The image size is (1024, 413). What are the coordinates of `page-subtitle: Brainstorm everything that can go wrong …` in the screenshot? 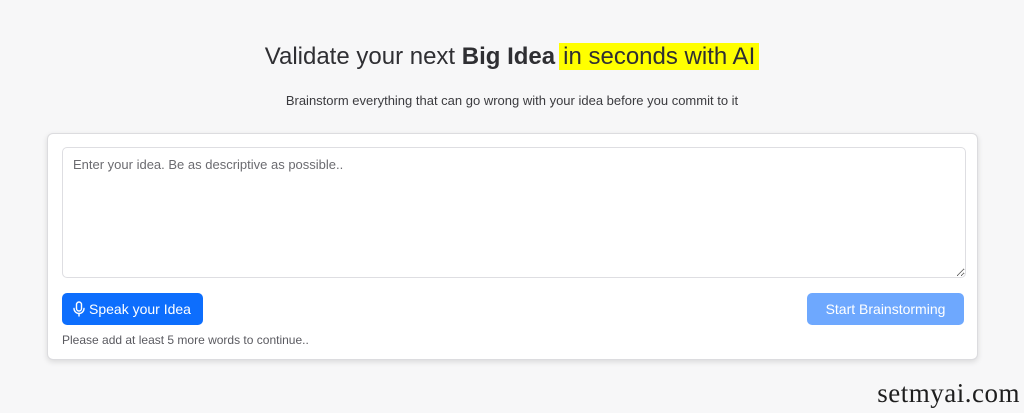 It's located at (512, 100).